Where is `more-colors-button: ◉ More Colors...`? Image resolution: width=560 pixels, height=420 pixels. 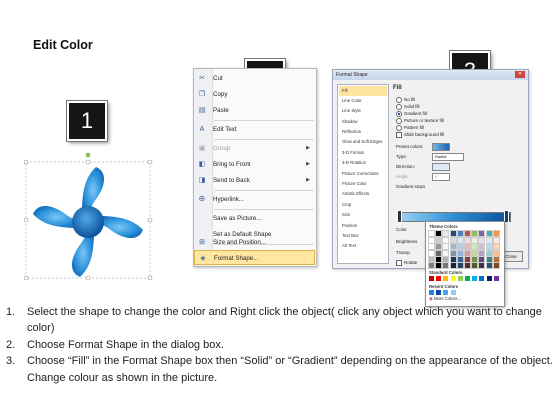
more-colors-button: ◉ More Colors... is located at coordinates (445, 299).